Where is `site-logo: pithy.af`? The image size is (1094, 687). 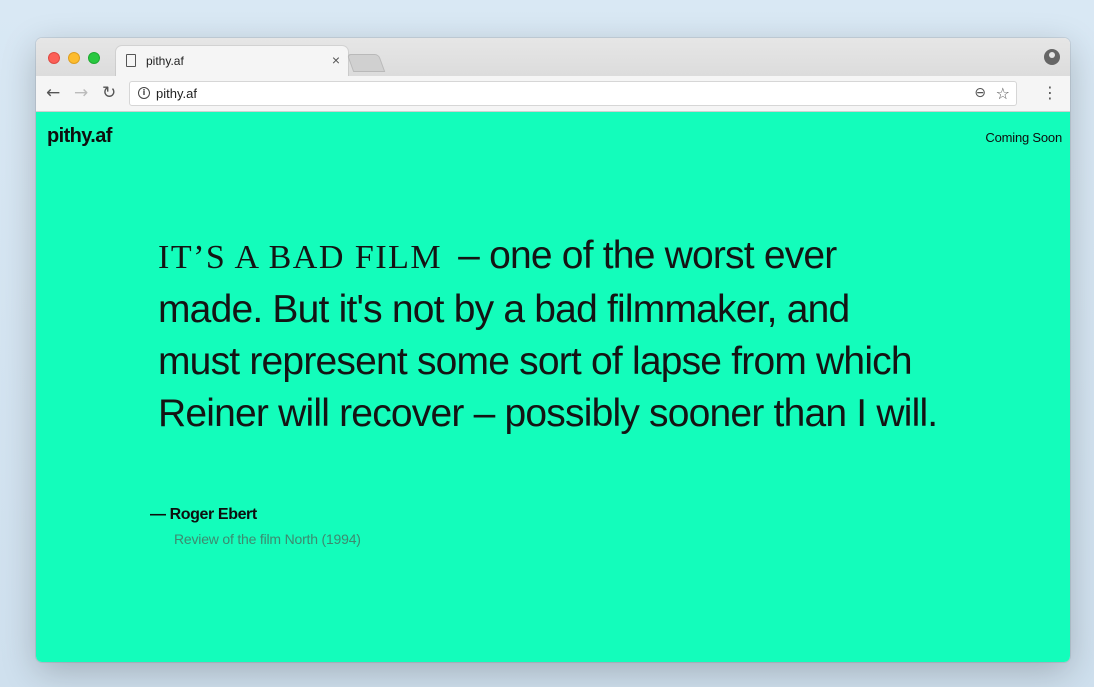
site-logo: pithy.af is located at coordinates (79, 136).